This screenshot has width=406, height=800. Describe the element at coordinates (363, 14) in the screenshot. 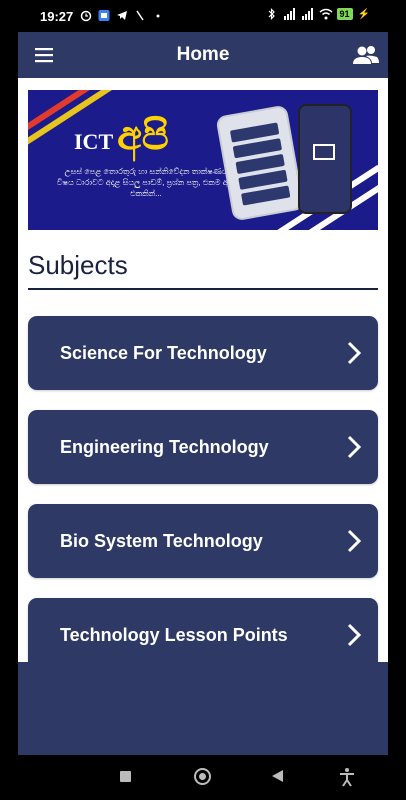

I see `charging-icon: ⚡` at that location.